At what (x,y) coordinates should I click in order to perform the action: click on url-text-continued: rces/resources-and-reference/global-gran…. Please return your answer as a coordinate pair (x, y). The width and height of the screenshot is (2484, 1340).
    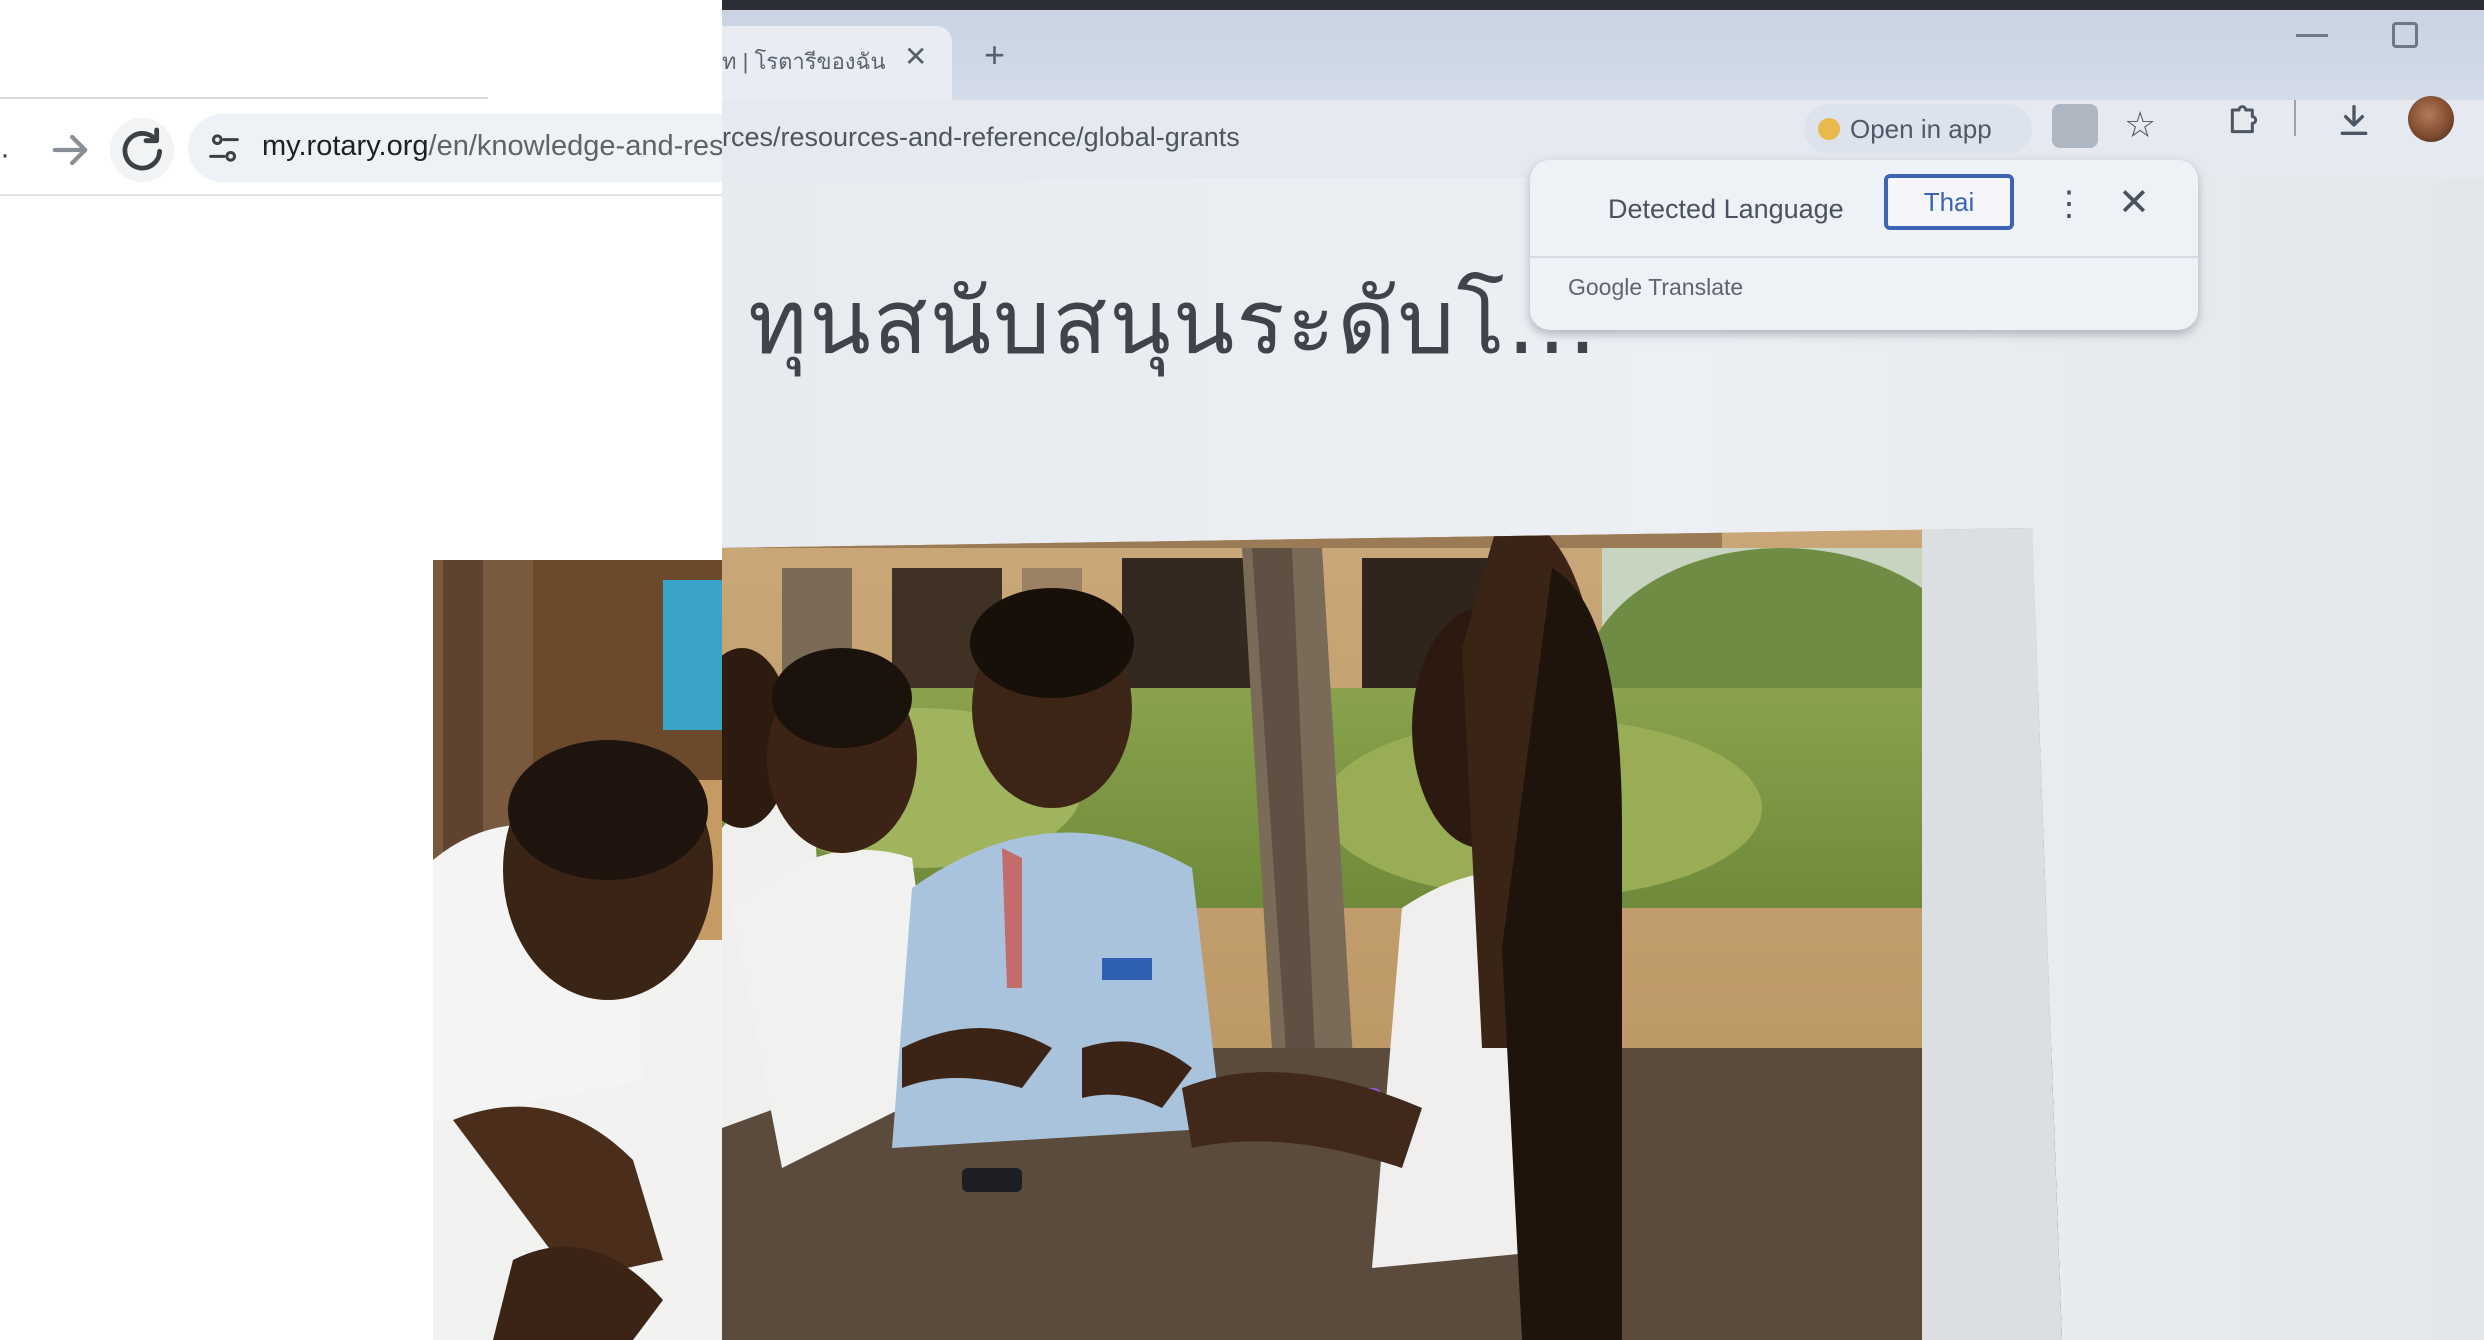
    Looking at the image, I should click on (981, 137).